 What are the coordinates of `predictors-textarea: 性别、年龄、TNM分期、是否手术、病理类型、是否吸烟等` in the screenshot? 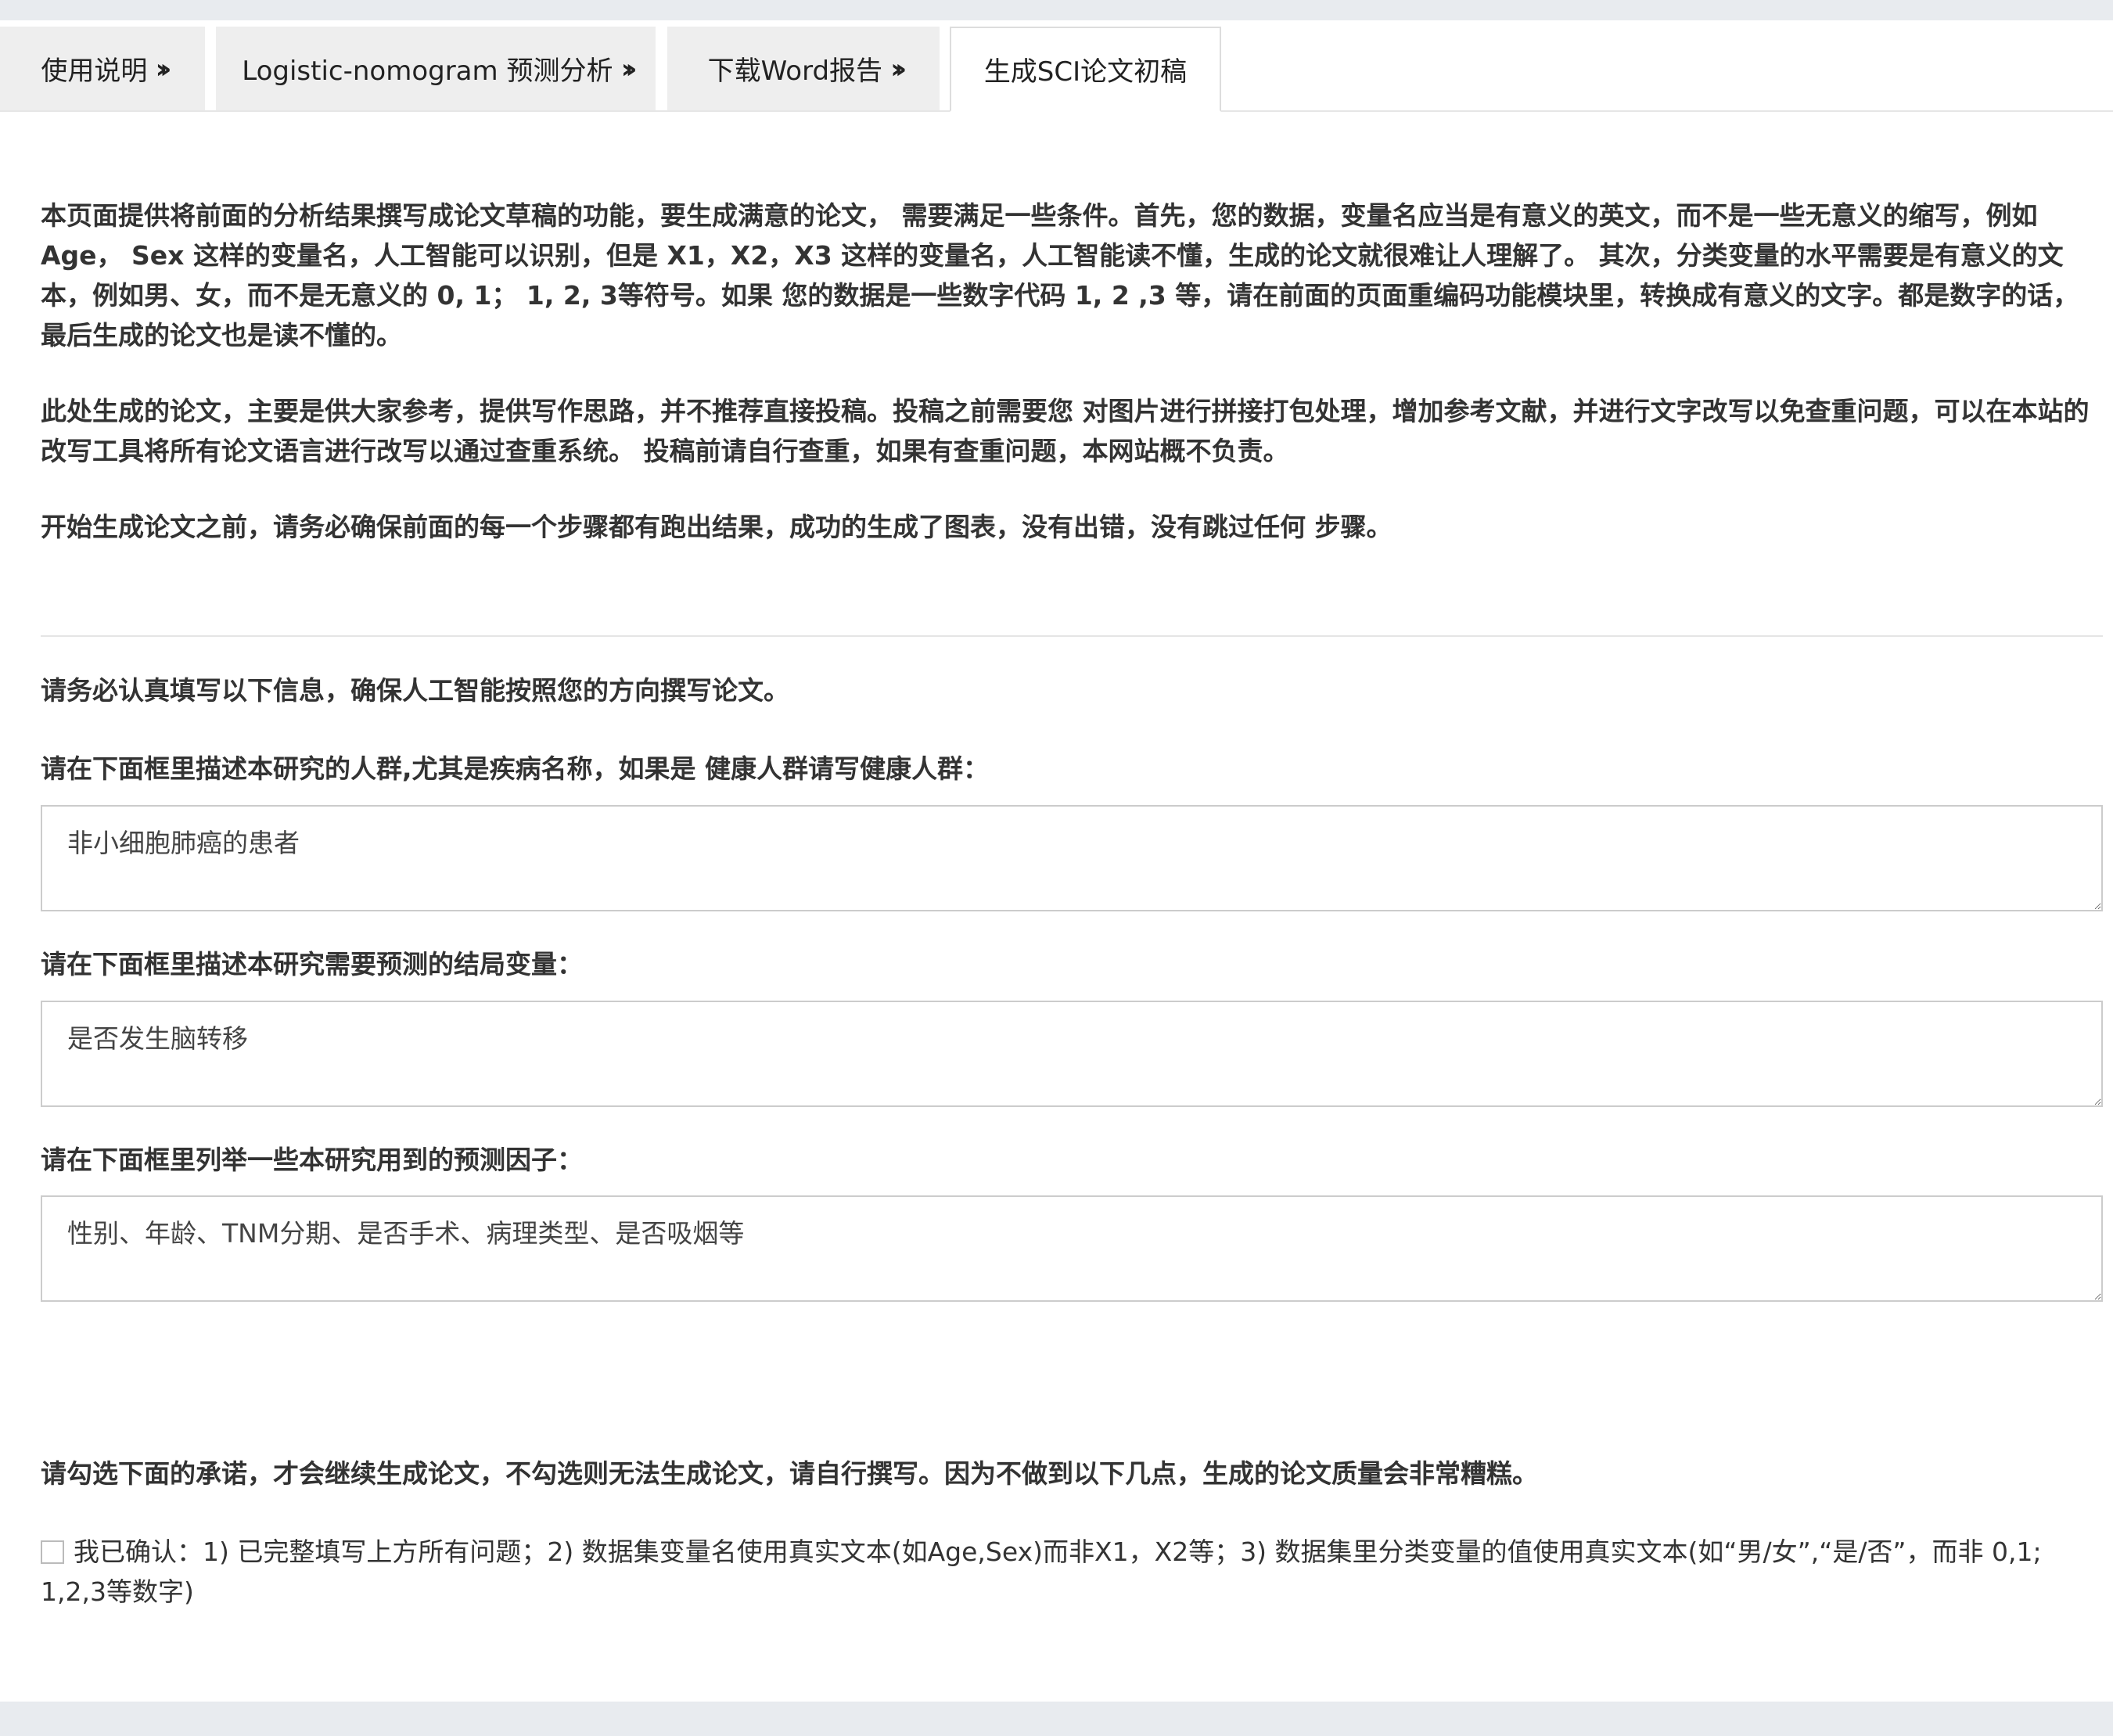 It's located at (1072, 1248).